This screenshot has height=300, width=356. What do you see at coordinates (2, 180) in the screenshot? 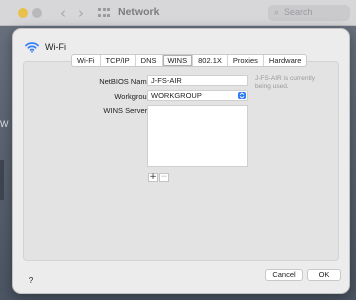
I see `sidebar-edge` at bounding box center [2, 180].